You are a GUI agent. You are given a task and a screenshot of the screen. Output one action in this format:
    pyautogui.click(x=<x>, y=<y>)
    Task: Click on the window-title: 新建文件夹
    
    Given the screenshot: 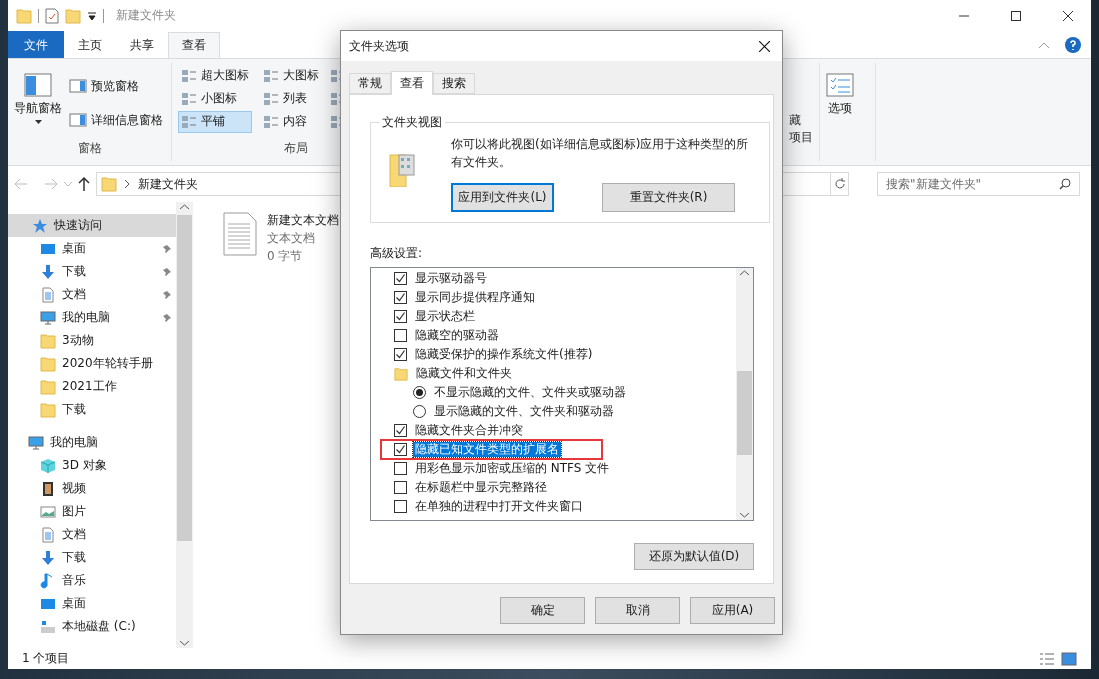 What is the action you would take?
    pyautogui.click(x=146, y=15)
    